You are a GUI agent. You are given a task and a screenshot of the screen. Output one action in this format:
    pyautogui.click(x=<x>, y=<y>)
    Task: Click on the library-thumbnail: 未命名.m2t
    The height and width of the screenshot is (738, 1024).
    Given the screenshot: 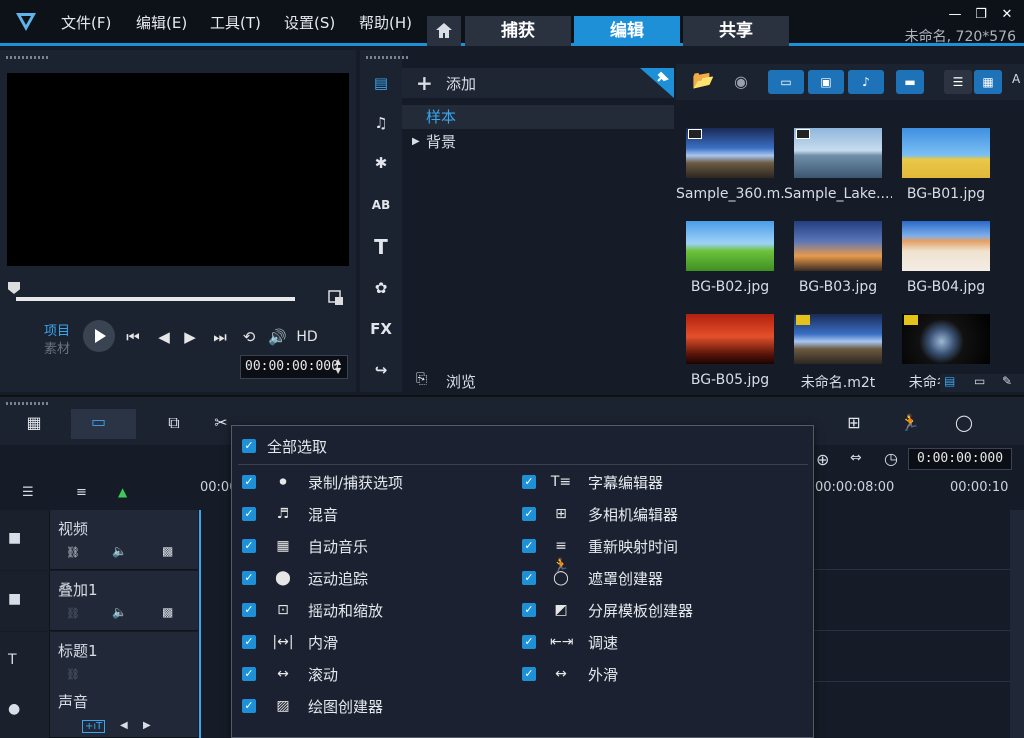 What is the action you would take?
    pyautogui.click(x=838, y=344)
    